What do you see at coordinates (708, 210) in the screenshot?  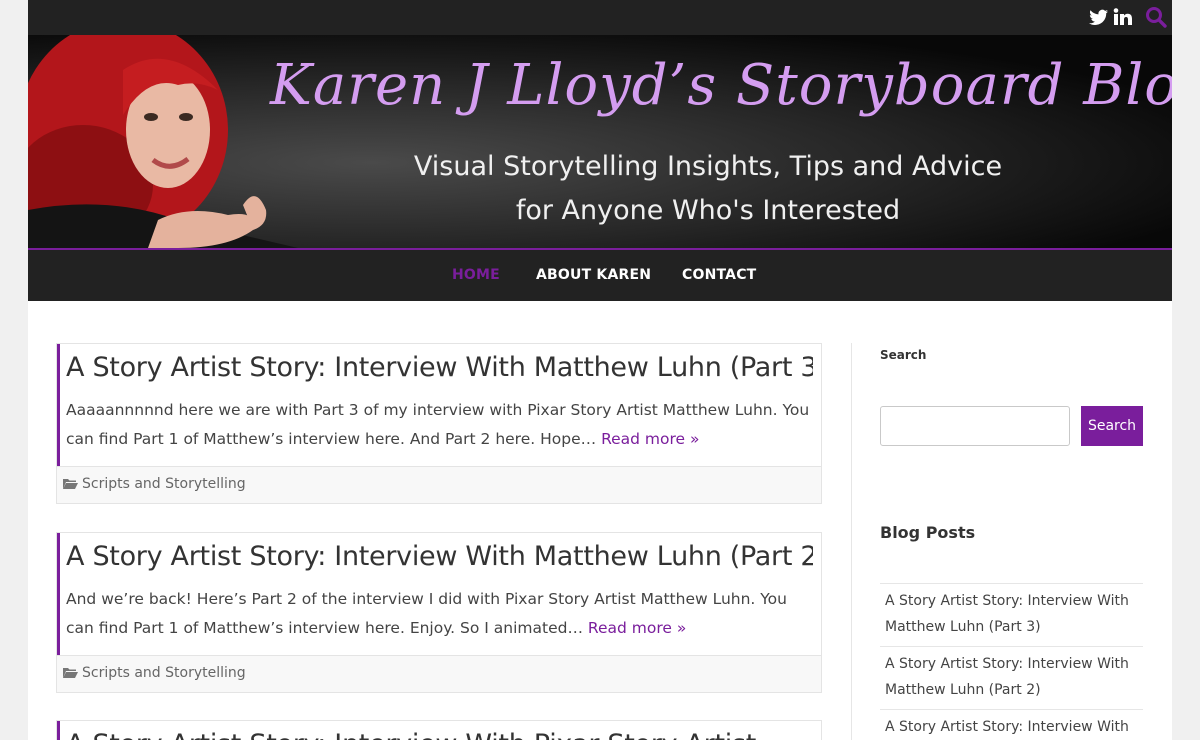 I see `tagline-line-2: for Anyone Who's Interested` at bounding box center [708, 210].